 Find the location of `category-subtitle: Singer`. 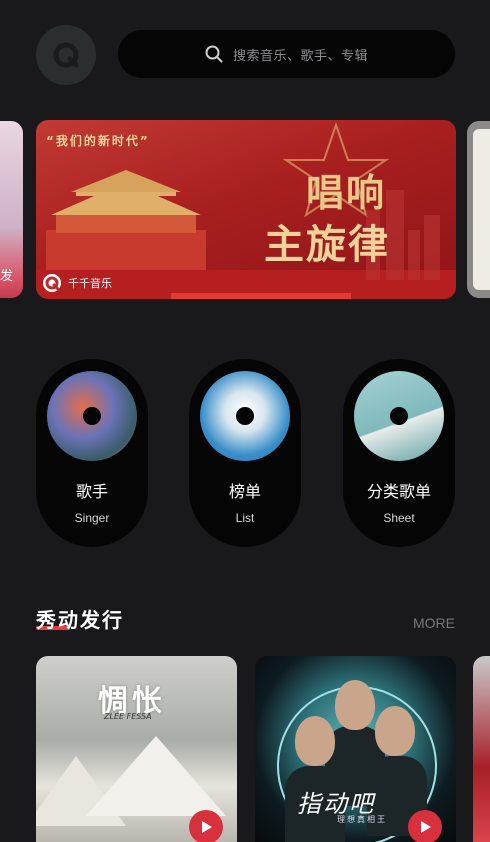

category-subtitle: Singer is located at coordinates (92, 518).